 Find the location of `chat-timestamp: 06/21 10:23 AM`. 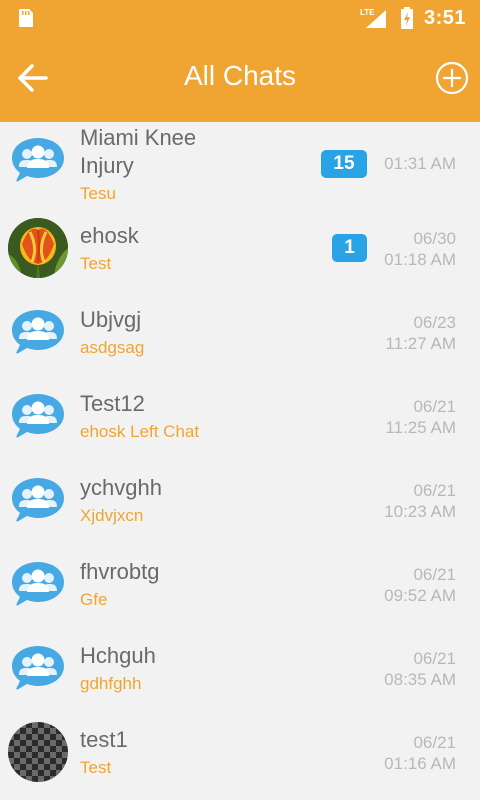

chat-timestamp: 06/21 10:23 AM is located at coordinates (420, 501).